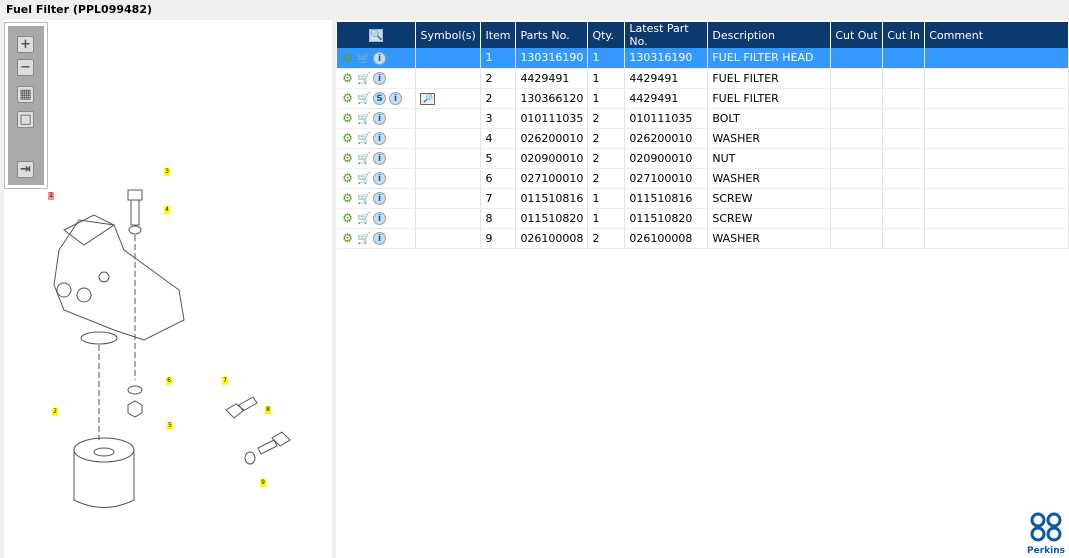 Image resolution: width=1069 pixels, height=558 pixels. I want to click on exploded-view-diagram, so click(172, 348).